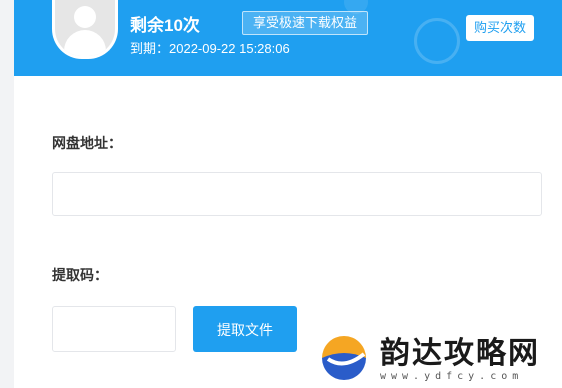 Image resolution: width=562 pixels, height=388 pixels. Describe the element at coordinates (460, 353) in the screenshot. I see `watermark-name: 韵达攻略网` at that location.